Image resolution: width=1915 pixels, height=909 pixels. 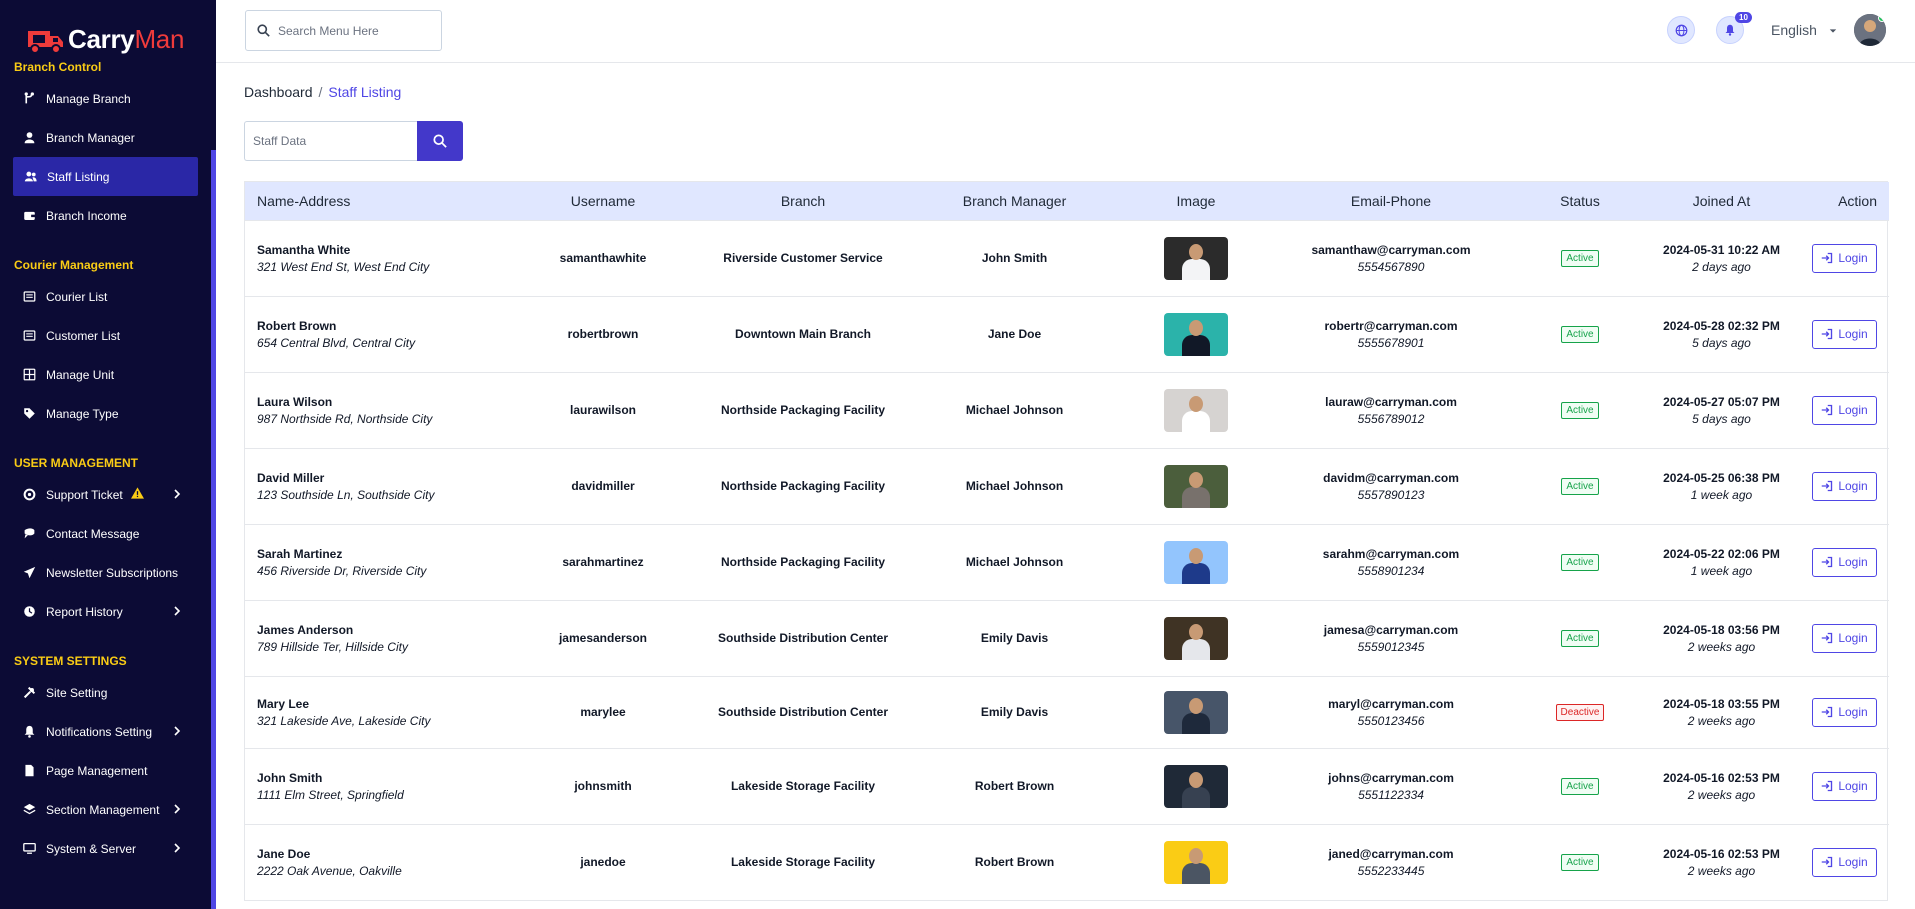 What do you see at coordinates (342, 570) in the screenshot?
I see `staff-address: 456 Riverside Dr, Riverside City` at bounding box center [342, 570].